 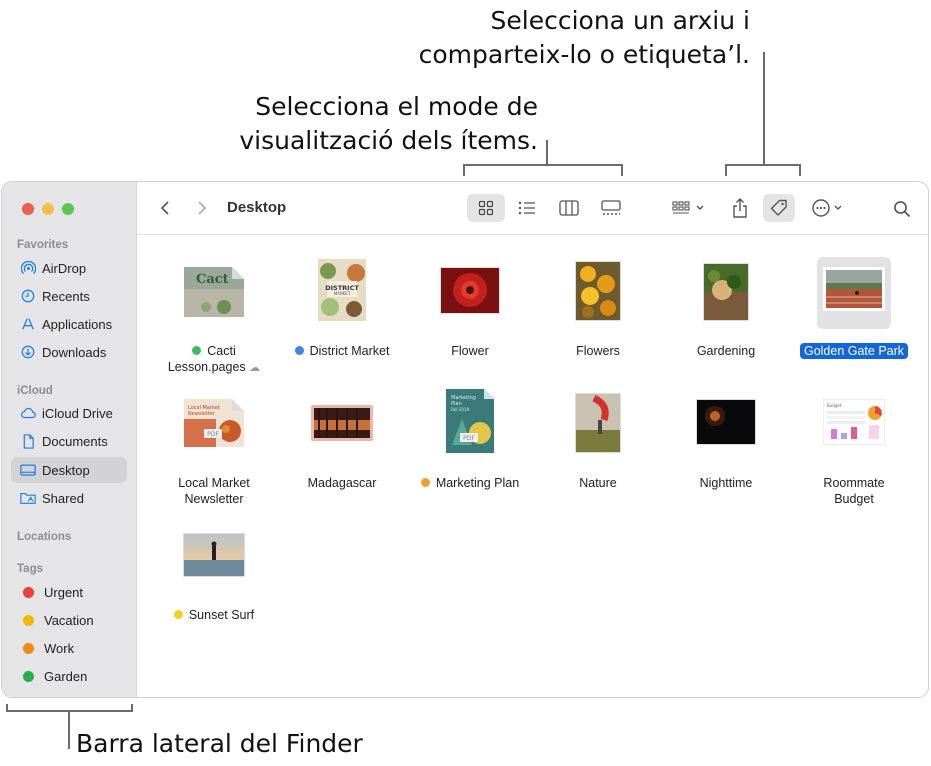 I want to click on file-name: Nature, so click(x=598, y=483).